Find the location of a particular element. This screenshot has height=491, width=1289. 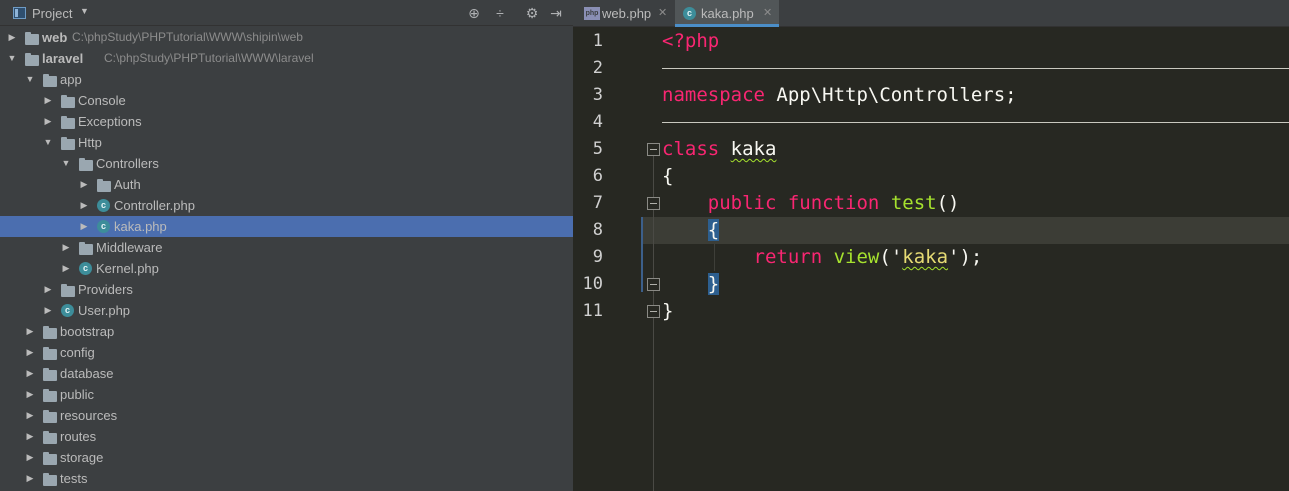

code-line: namespace App\Http\Controllers; is located at coordinates (975, 95).